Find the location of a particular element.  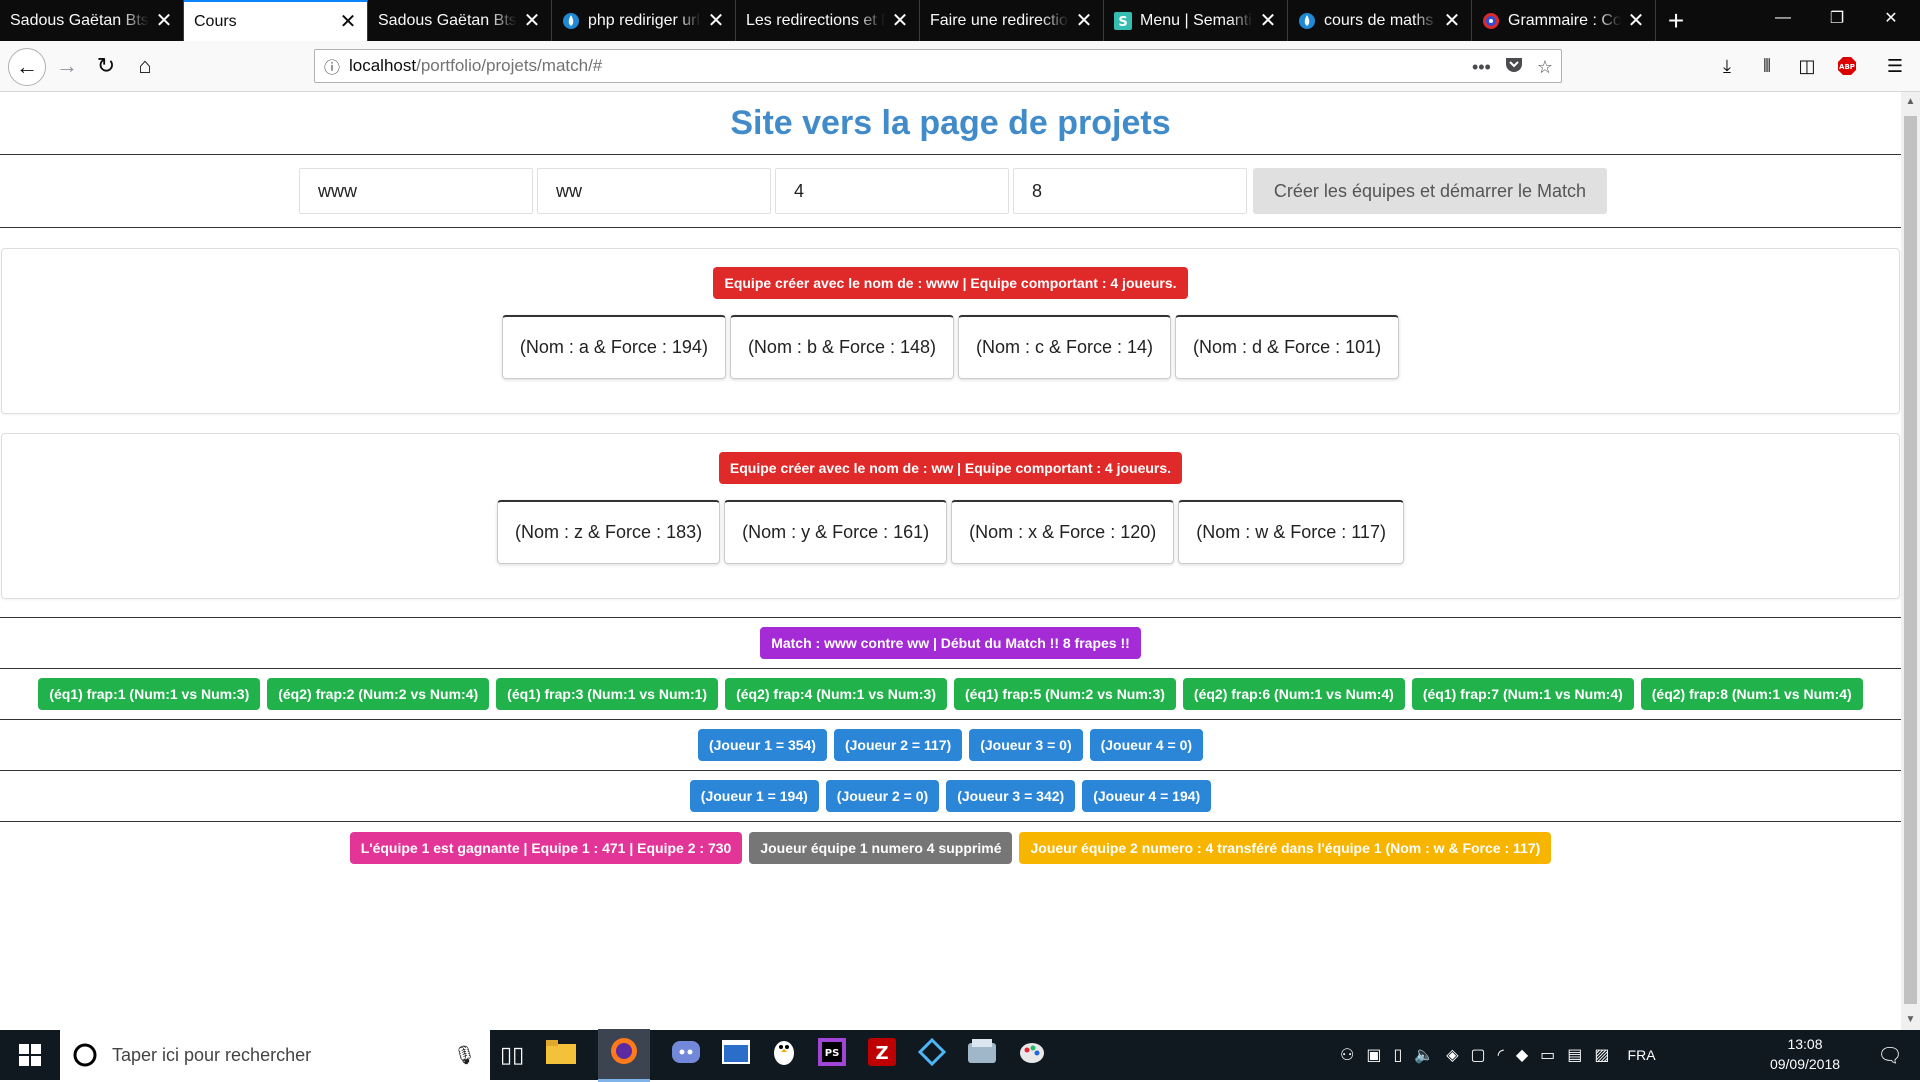

adblock-icon: ABP is located at coordinates (1847, 66).